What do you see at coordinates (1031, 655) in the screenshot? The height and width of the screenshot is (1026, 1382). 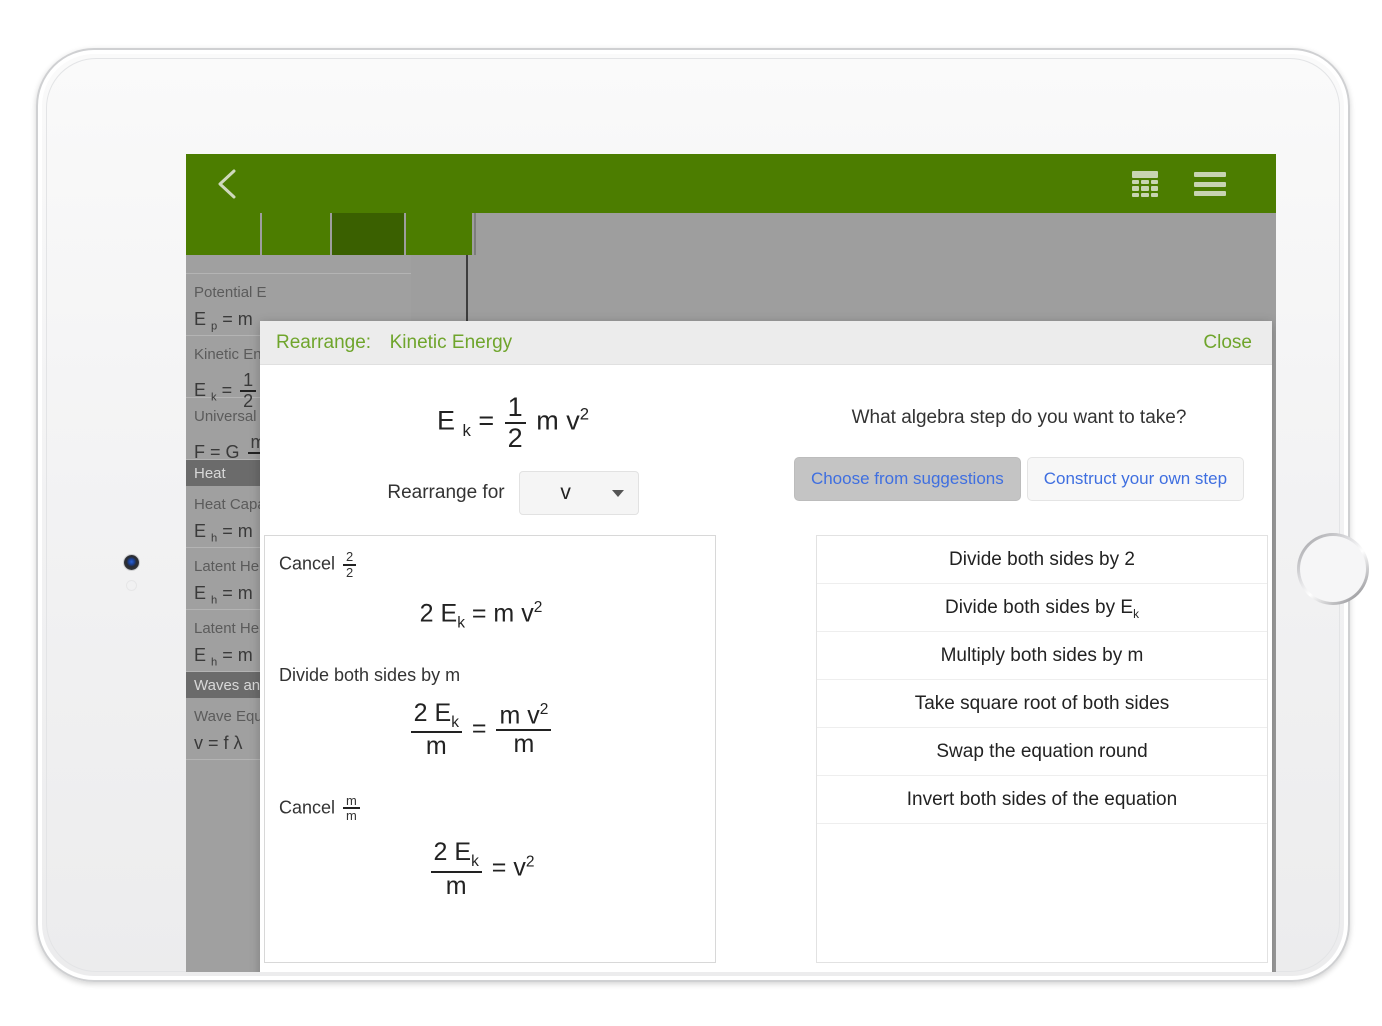 I see `suggestion-text: Multiply both sides by` at bounding box center [1031, 655].